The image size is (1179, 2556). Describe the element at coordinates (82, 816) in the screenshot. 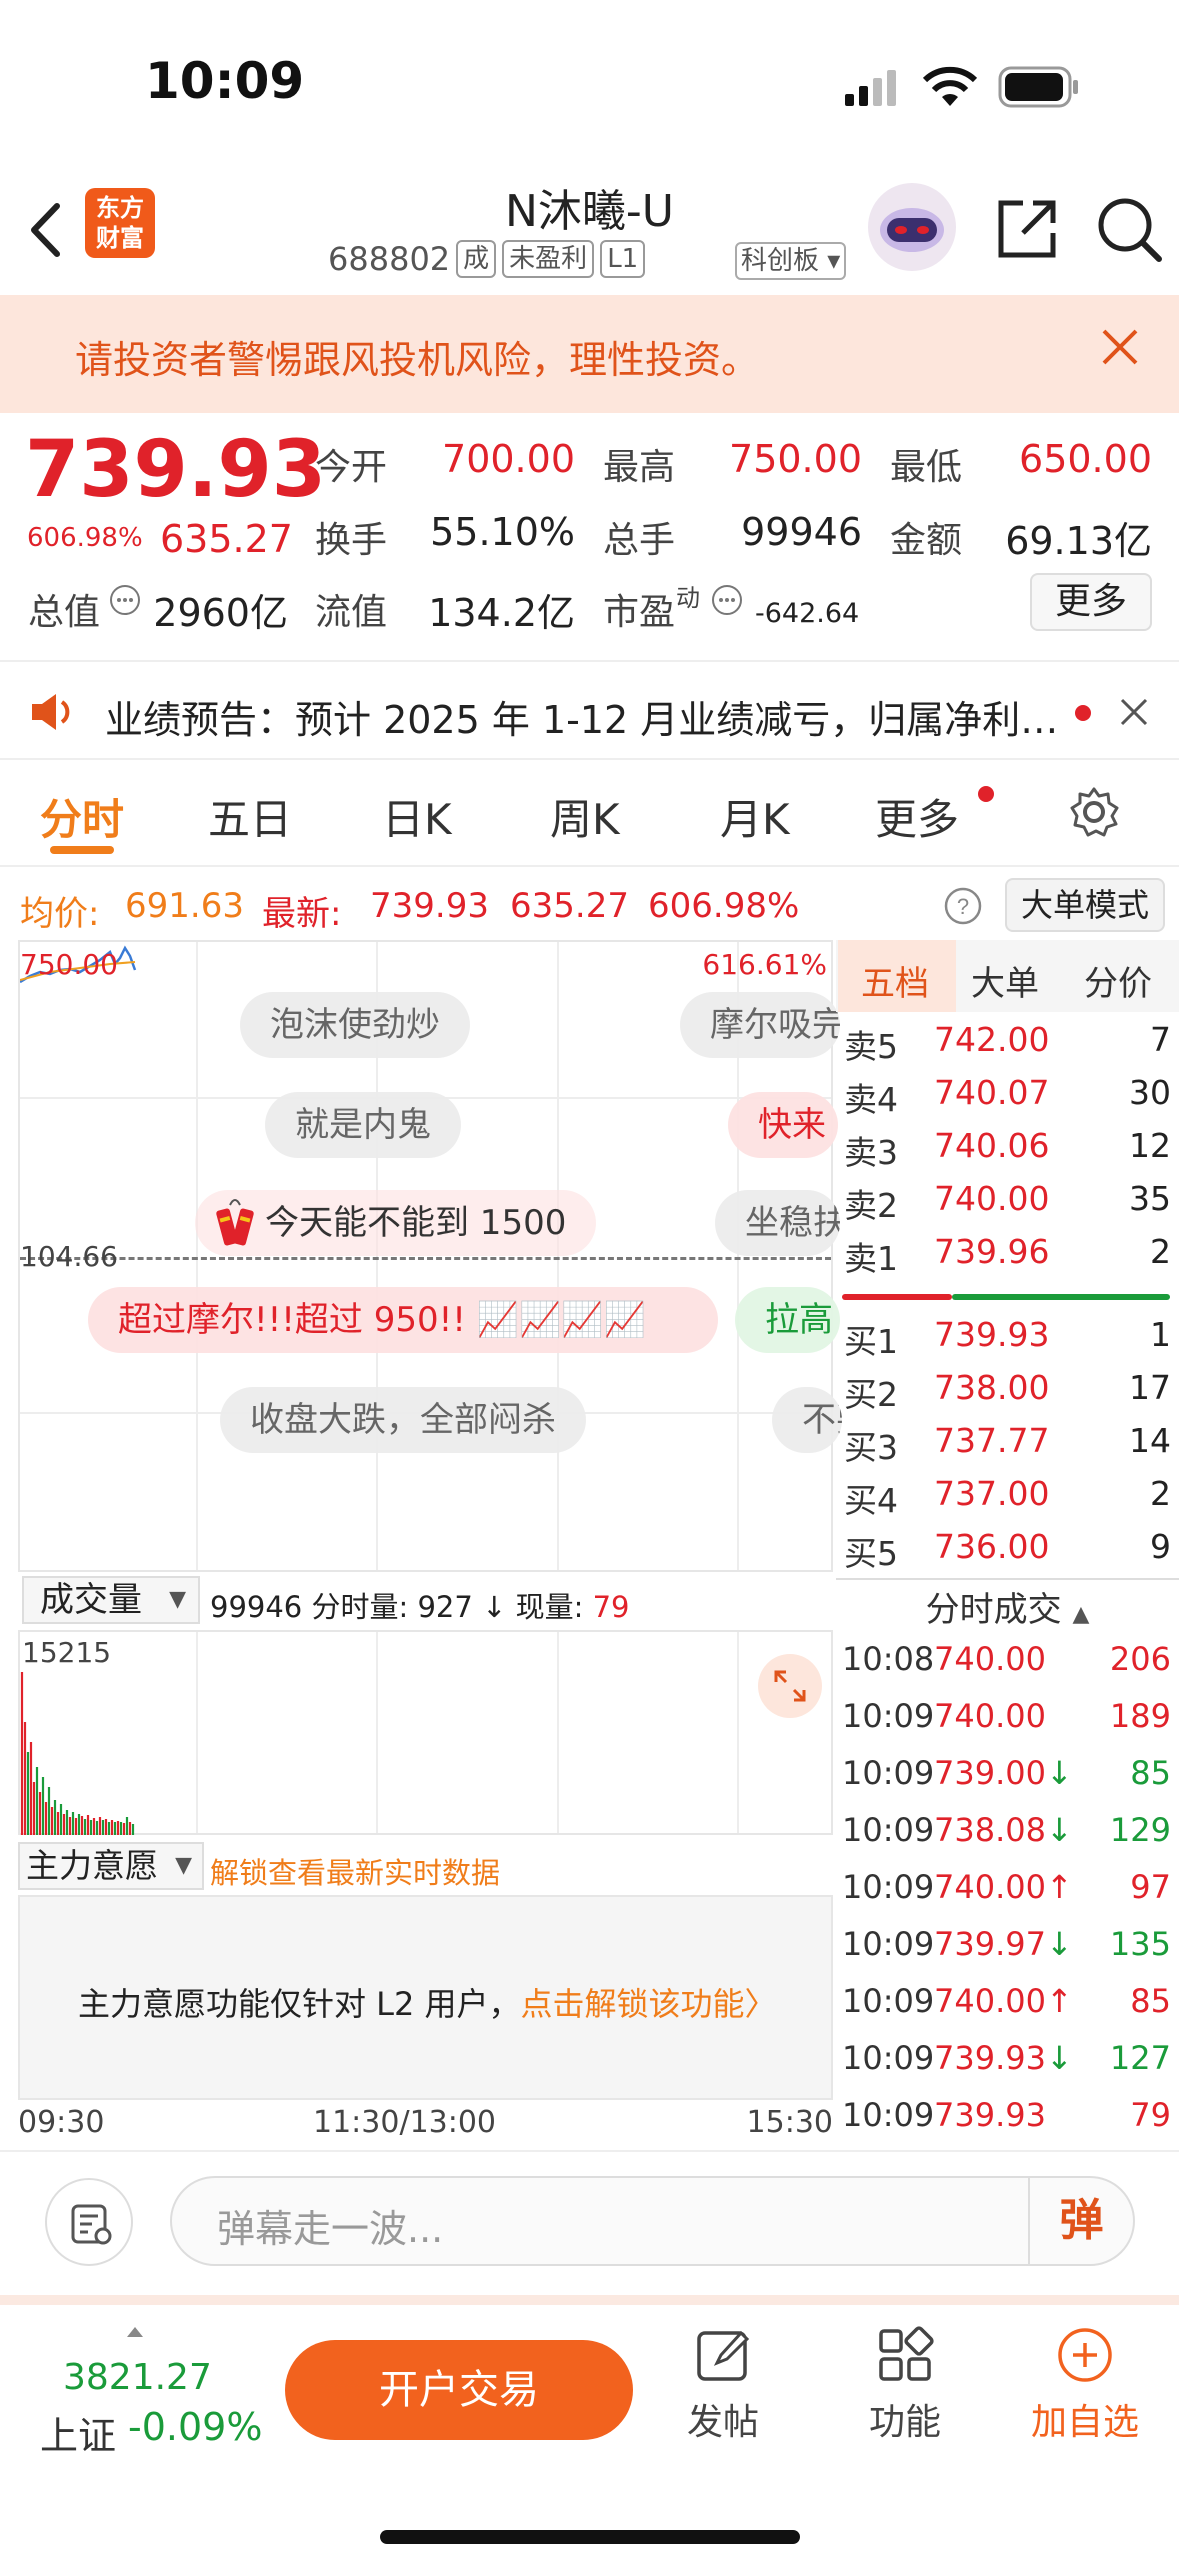

I see `tab-intraday: 分时` at that location.